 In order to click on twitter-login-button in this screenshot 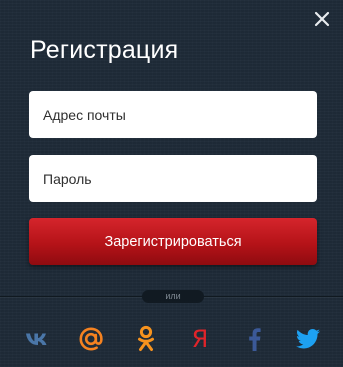, I will do `click(308, 339)`.